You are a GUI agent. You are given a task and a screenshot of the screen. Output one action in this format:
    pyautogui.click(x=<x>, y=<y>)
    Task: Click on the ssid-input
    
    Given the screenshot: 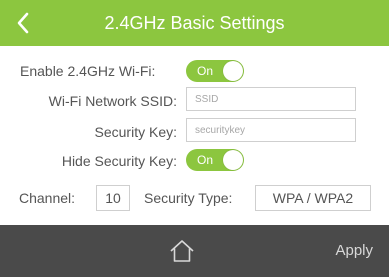 What is the action you would take?
    pyautogui.click(x=271, y=99)
    